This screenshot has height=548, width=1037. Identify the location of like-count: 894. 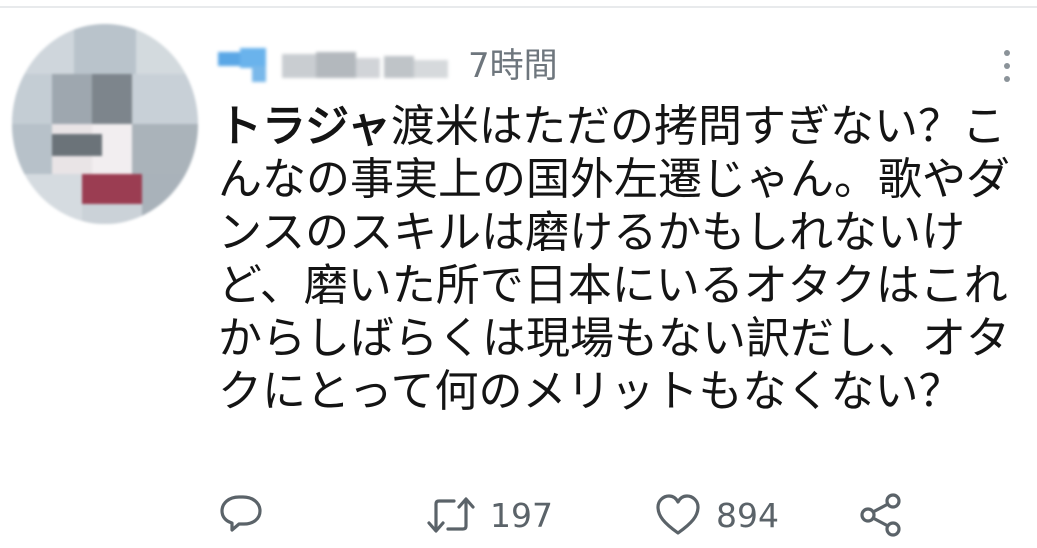
(747, 515).